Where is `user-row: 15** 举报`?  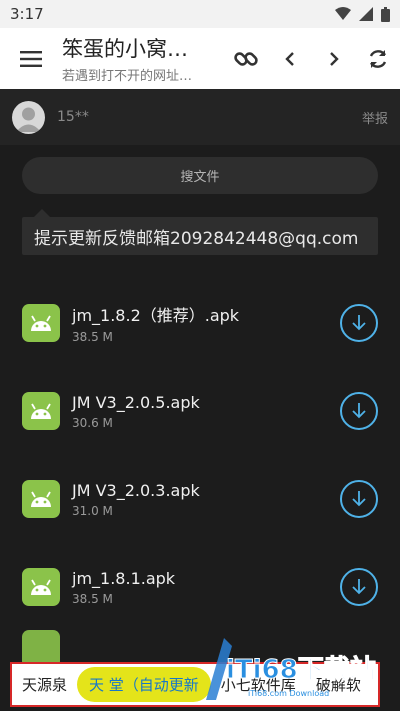
user-row: 15** 举报 is located at coordinates (200, 117).